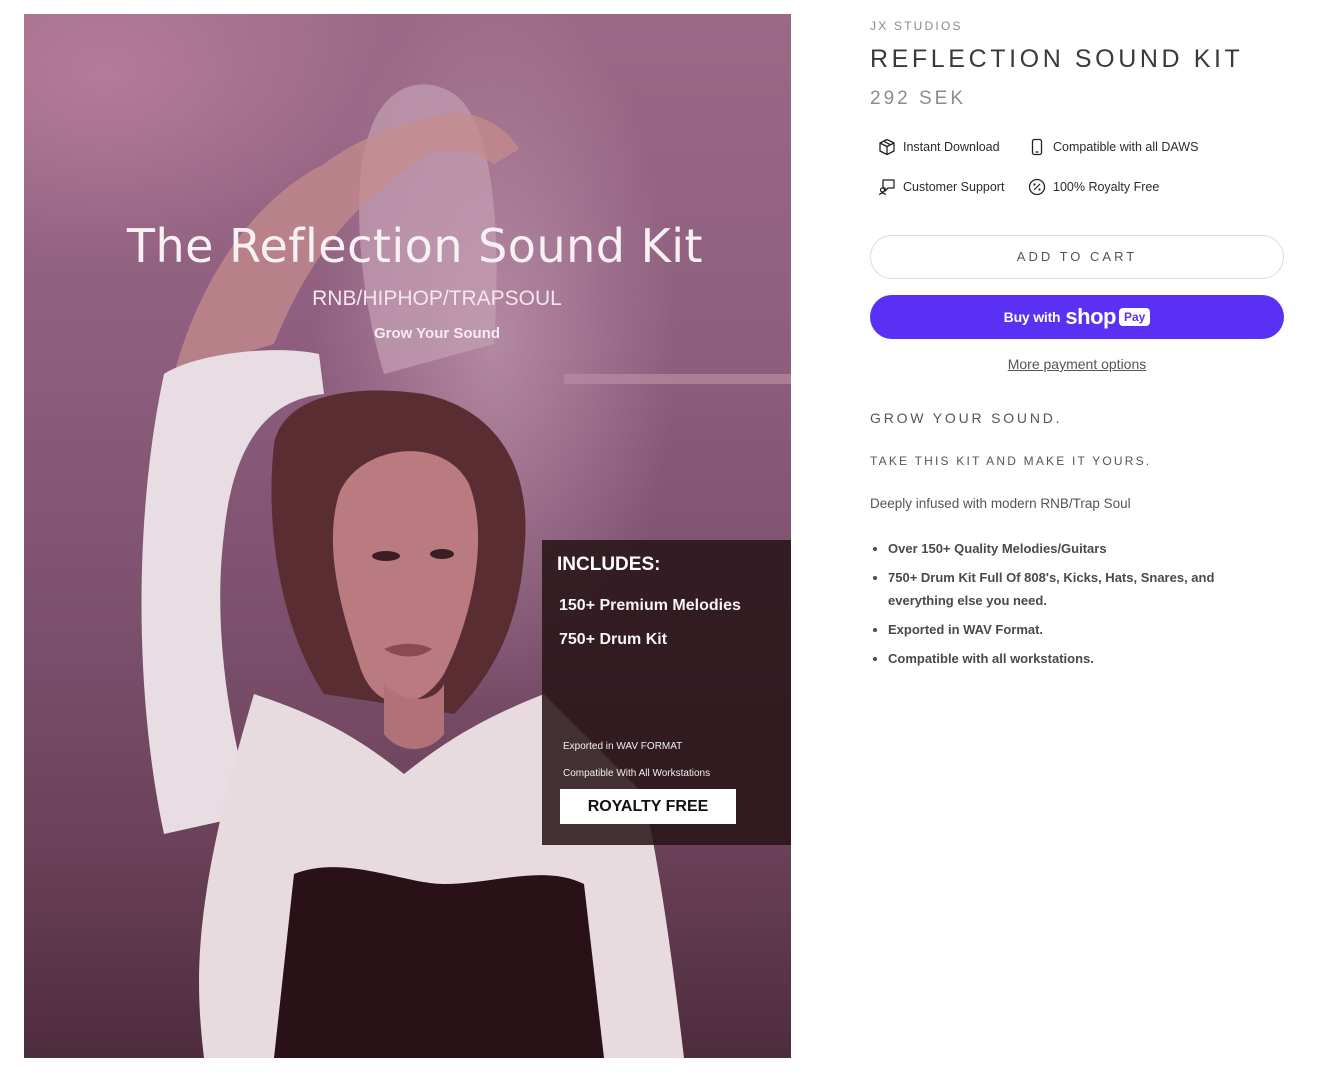 This screenshot has height=1089, width=1343. I want to click on feature-label: Instant Download, so click(951, 147).